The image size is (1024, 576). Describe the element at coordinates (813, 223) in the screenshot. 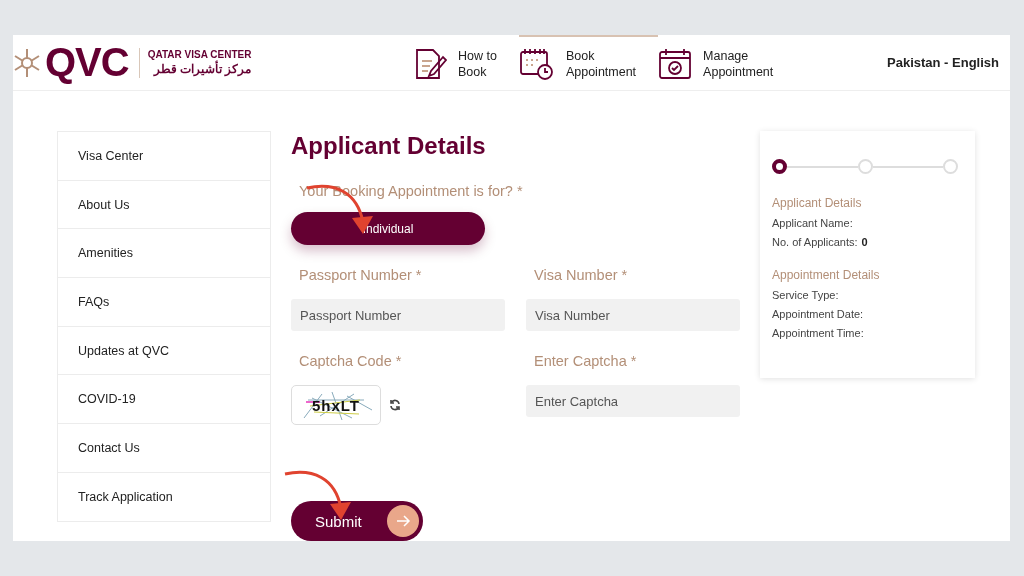

I see `summary-label: Applicant Name:` at that location.